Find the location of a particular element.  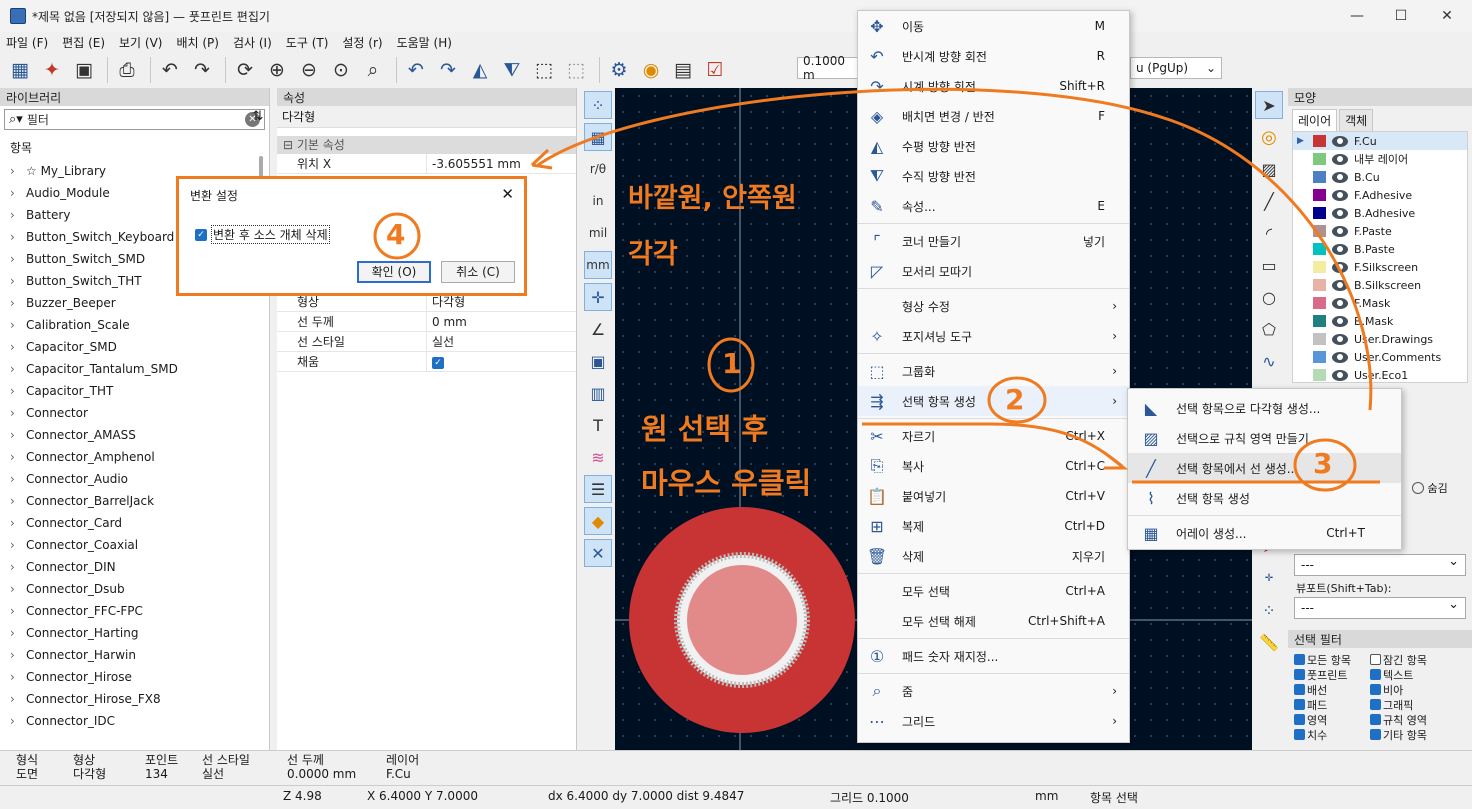

annotation-outer-inner: 바깥원, 안쪽원 is located at coordinates (712, 198).